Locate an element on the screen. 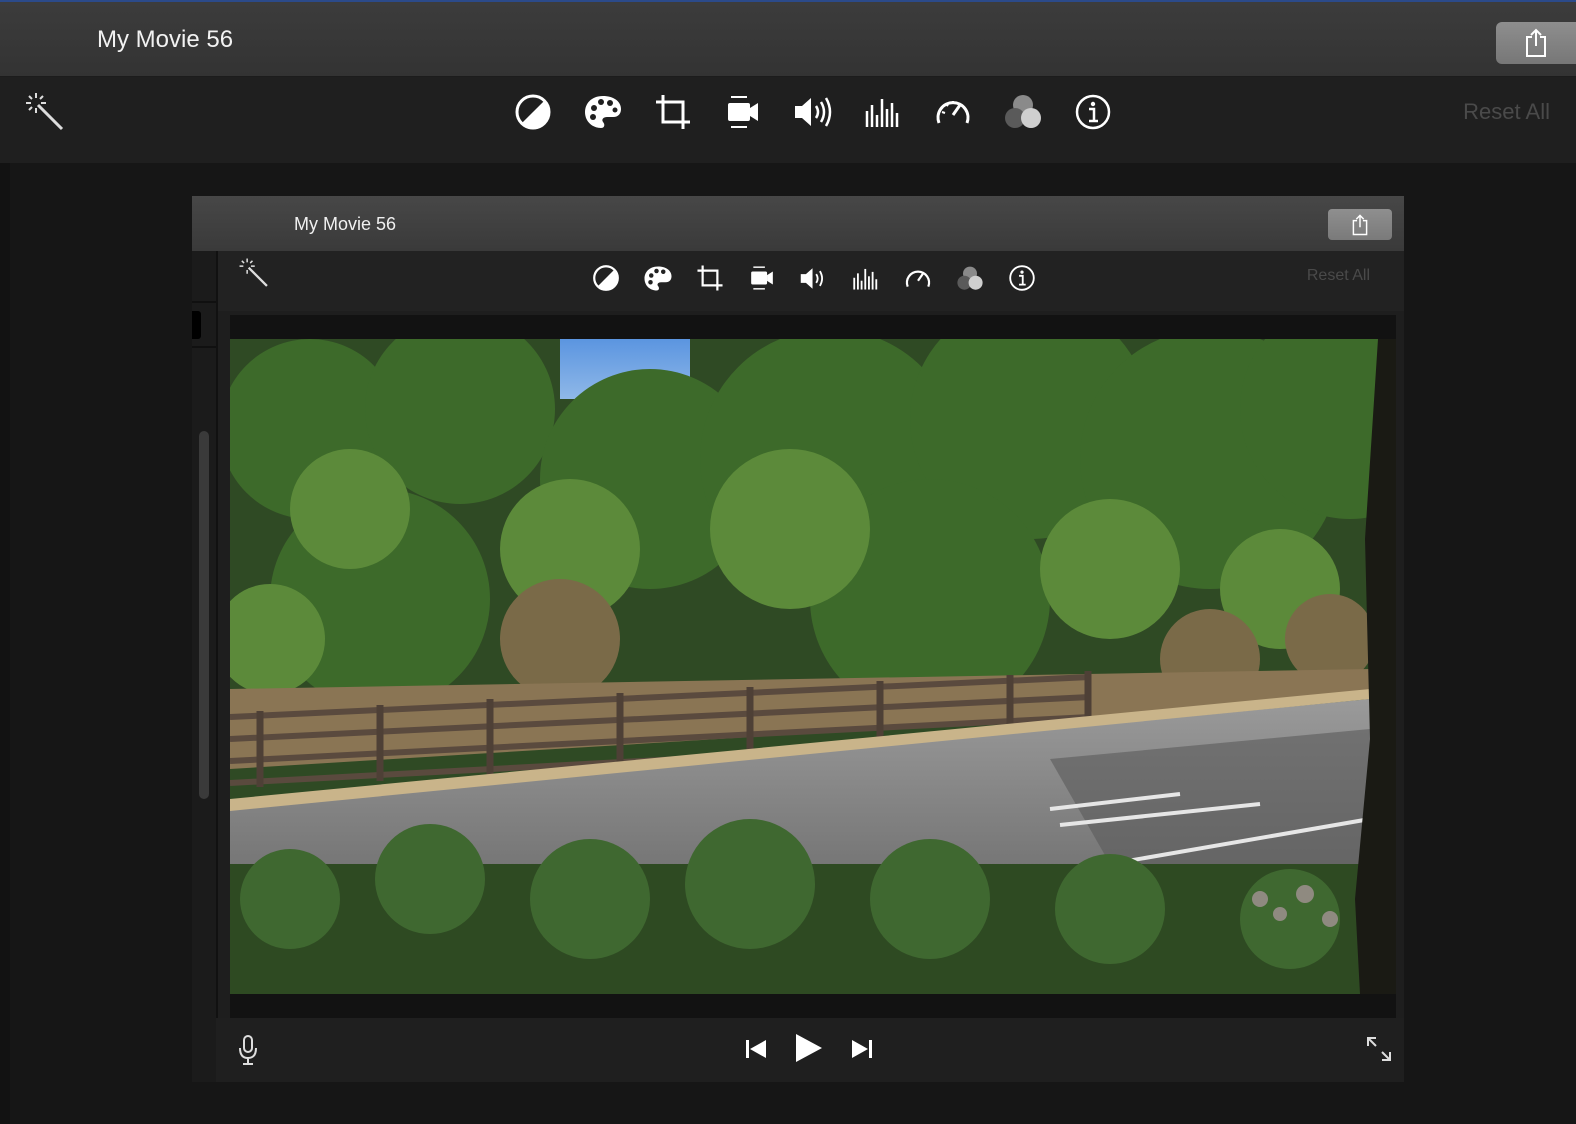 Image resolution: width=1576 pixels, height=1124 pixels. nested-stabilization-button is located at coordinates (762, 278).